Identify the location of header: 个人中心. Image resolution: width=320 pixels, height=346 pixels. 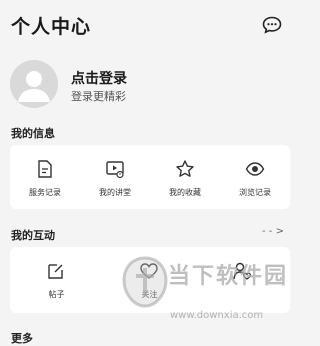
(150, 26).